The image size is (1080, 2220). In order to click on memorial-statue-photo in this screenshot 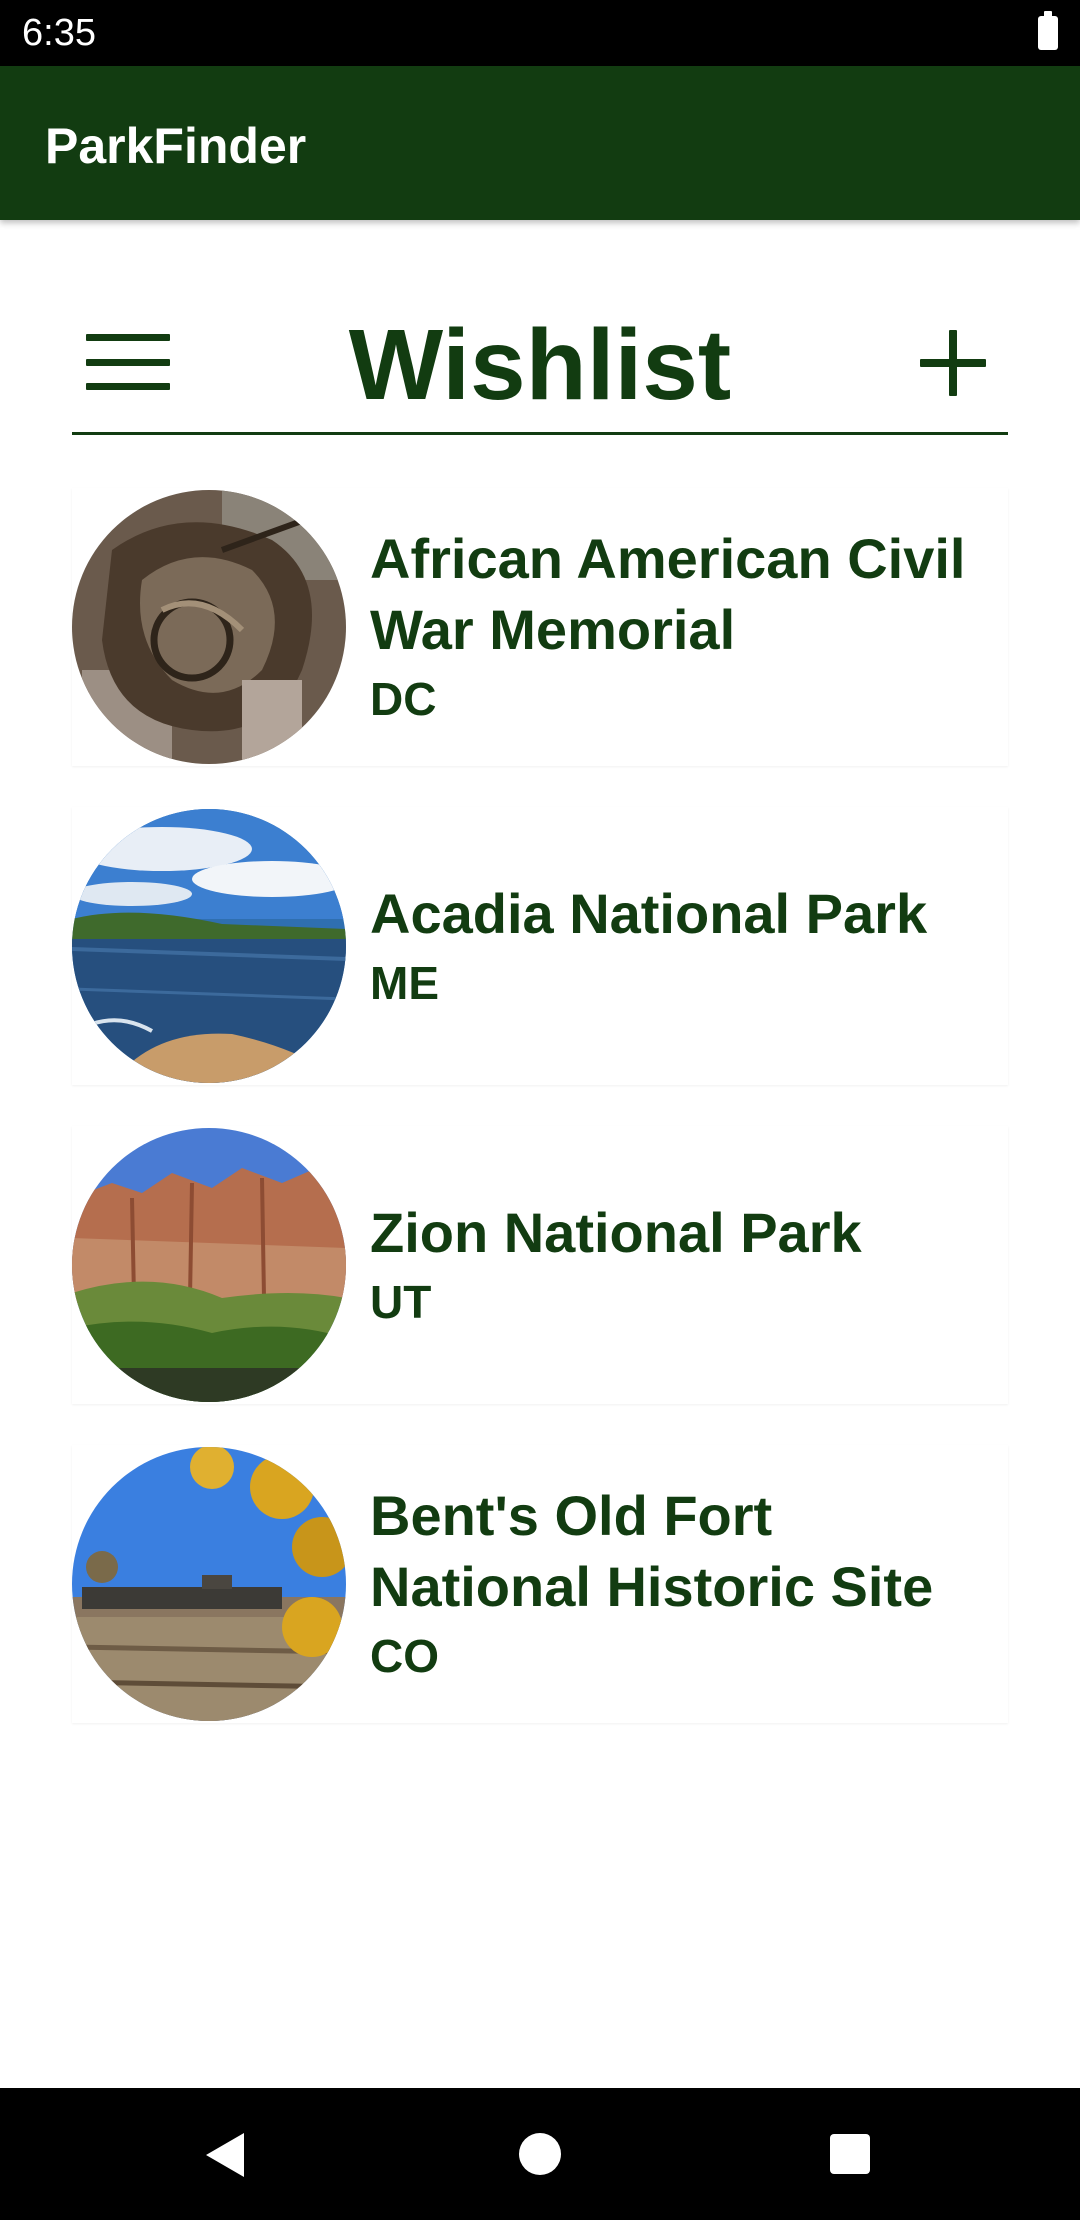, I will do `click(209, 627)`.